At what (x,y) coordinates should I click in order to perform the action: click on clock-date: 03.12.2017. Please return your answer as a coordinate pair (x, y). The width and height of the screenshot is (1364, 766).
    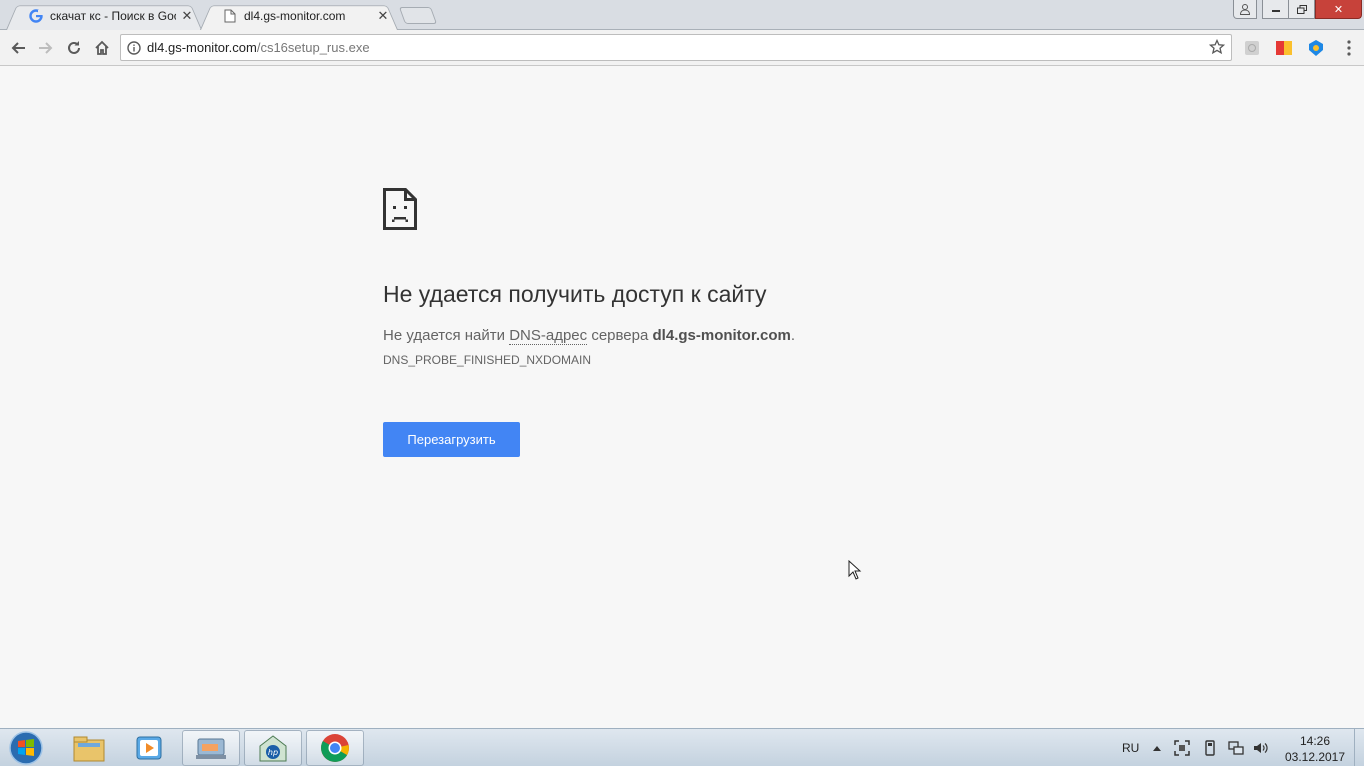
    Looking at the image, I should click on (1315, 757).